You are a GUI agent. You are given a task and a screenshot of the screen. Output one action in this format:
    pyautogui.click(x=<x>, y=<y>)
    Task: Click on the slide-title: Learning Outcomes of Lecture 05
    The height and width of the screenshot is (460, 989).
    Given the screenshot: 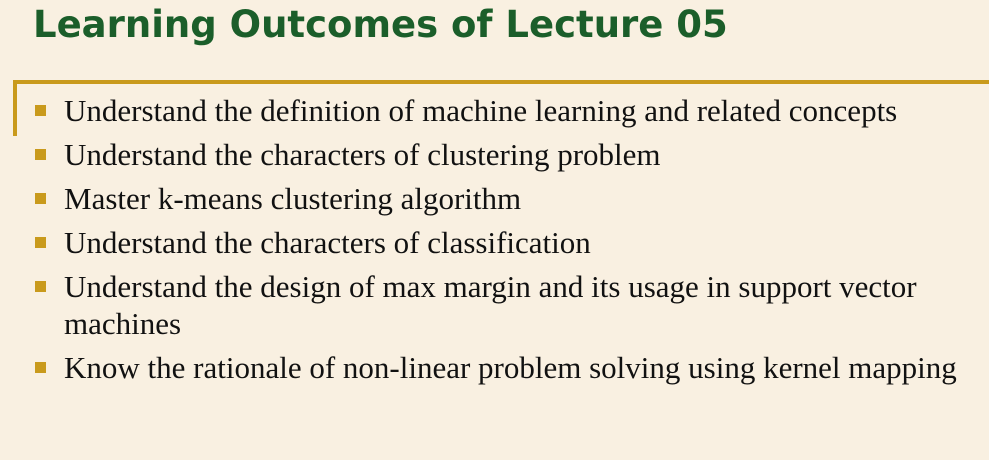 What is the action you would take?
    pyautogui.click(x=380, y=24)
    